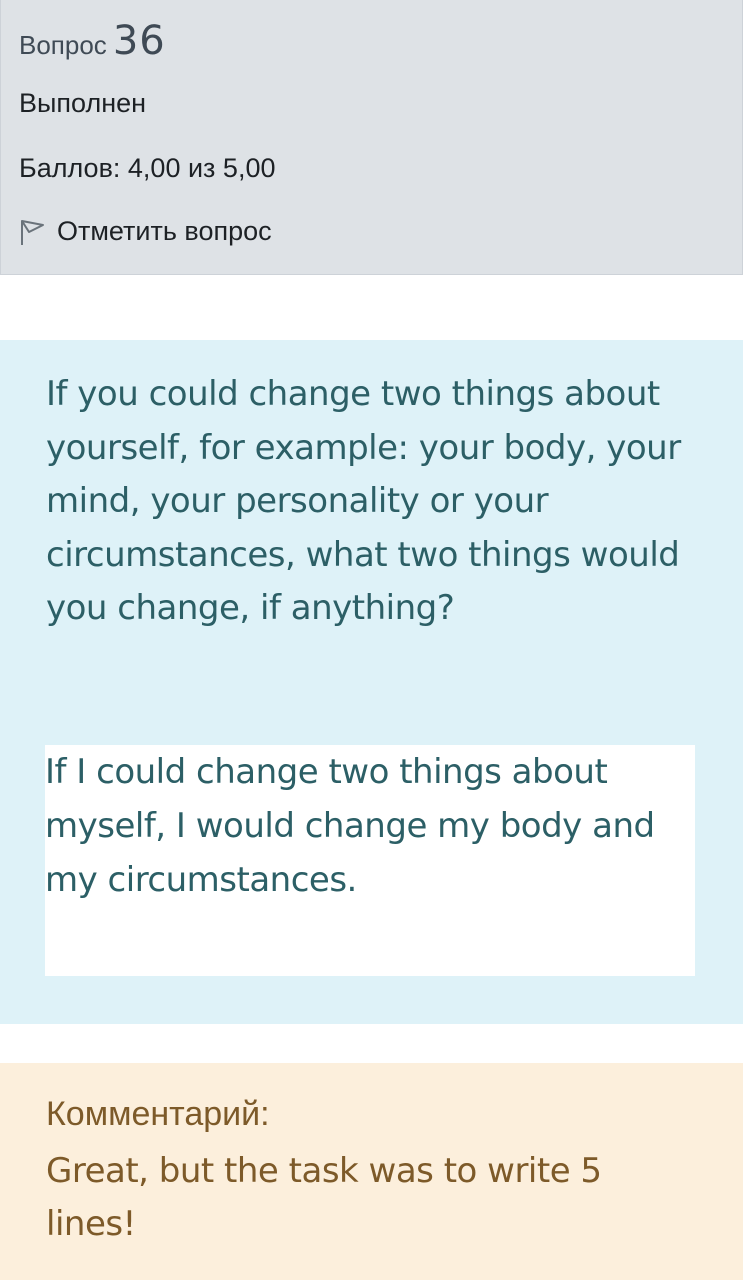 The width and height of the screenshot is (745, 1280). Describe the element at coordinates (158, 1114) in the screenshot. I see `feedback-label: Комментарий:` at that location.